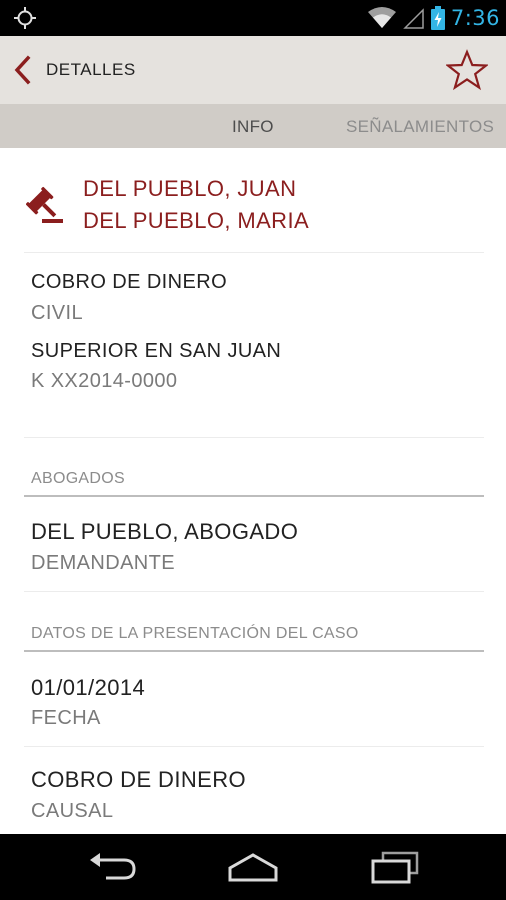  What do you see at coordinates (103, 563) in the screenshot?
I see `lawyer-role: DEMANDANTE` at bounding box center [103, 563].